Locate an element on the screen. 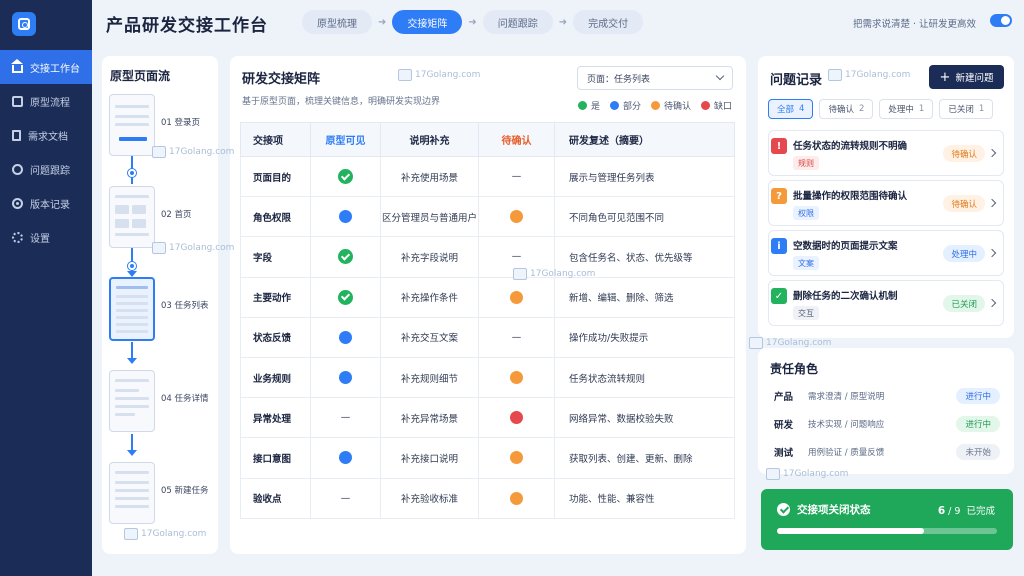  page-title: 产品研发交接工作台 is located at coordinates (187, 26).